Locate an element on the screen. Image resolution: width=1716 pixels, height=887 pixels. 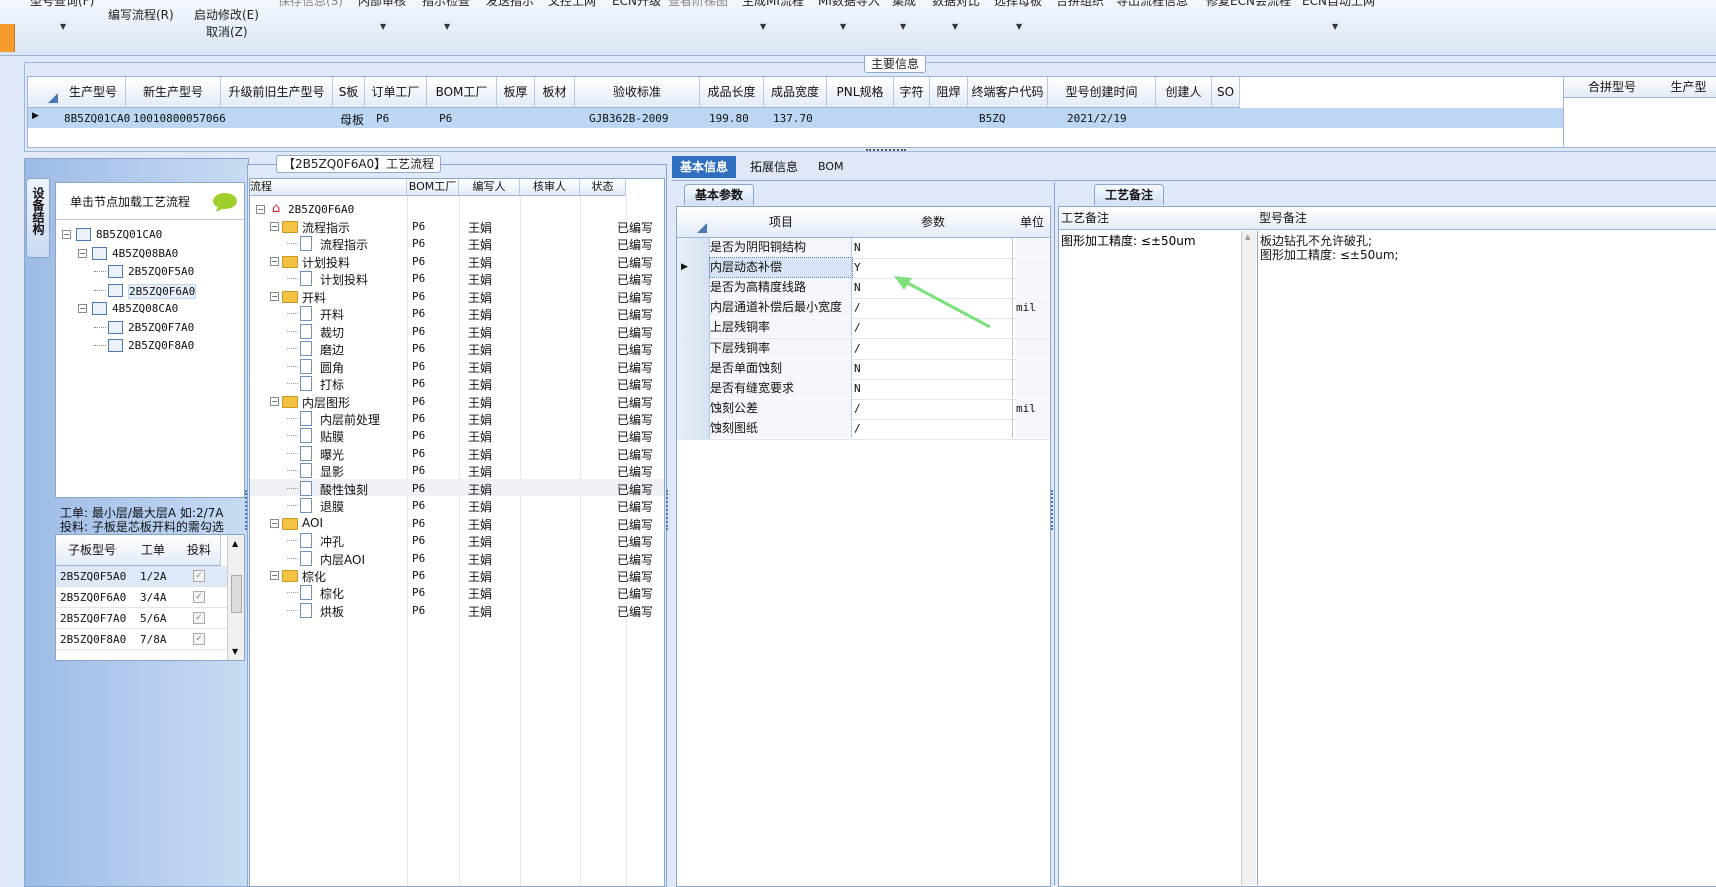
header-order: 工单 is located at coordinates (153, 550).